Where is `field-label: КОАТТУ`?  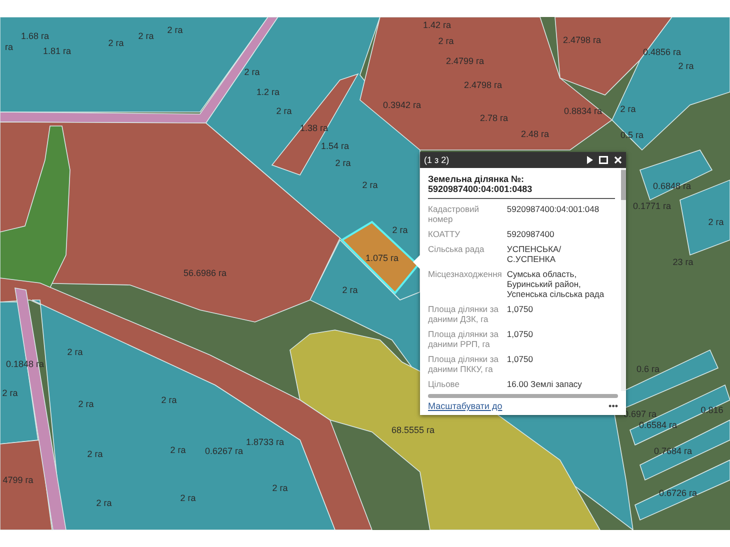 field-label: КОАТТУ is located at coordinates (445, 234).